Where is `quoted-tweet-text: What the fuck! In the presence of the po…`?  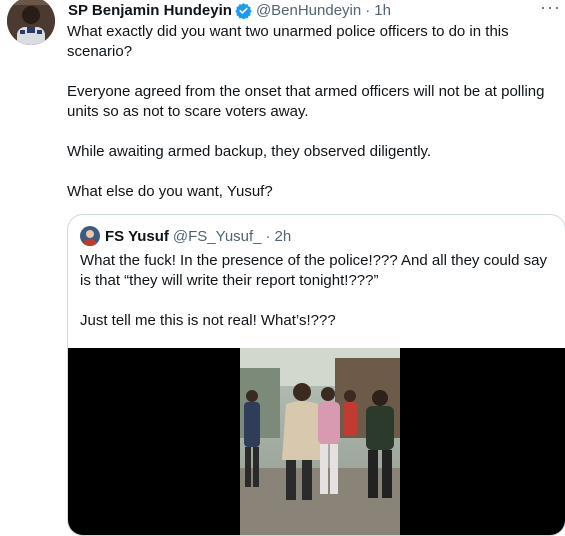
quoted-tweet-text: What the fuck! In the presence of the po… is located at coordinates (319, 291).